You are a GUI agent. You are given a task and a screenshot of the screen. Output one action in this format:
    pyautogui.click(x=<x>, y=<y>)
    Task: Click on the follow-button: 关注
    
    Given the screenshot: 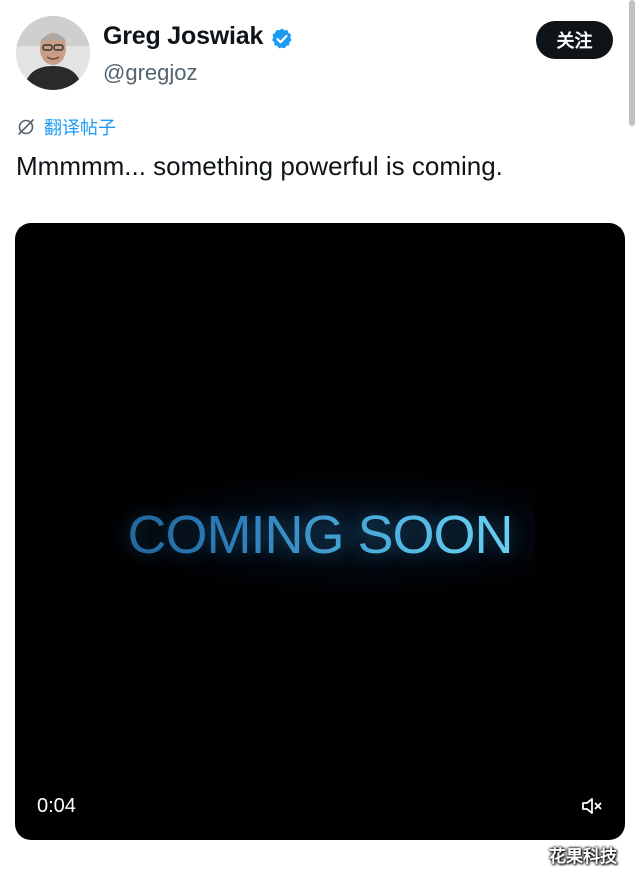 What is the action you would take?
    pyautogui.click(x=574, y=40)
    